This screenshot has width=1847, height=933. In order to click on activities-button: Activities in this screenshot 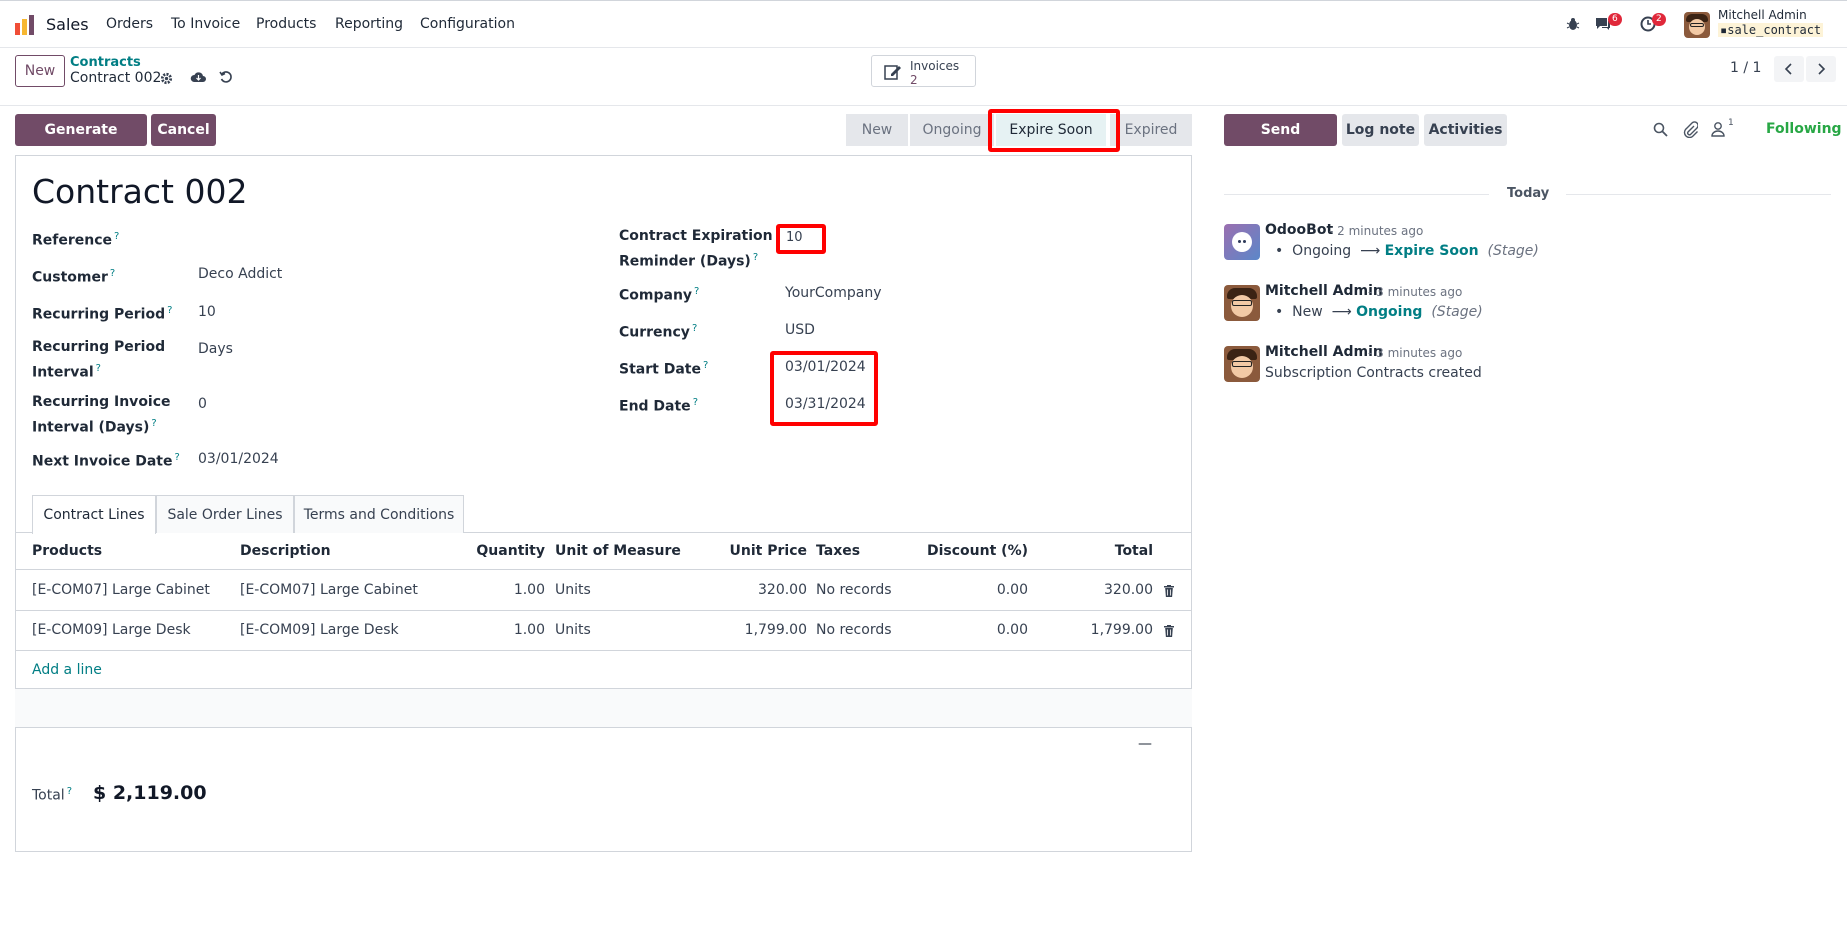, I will do `click(1465, 130)`.